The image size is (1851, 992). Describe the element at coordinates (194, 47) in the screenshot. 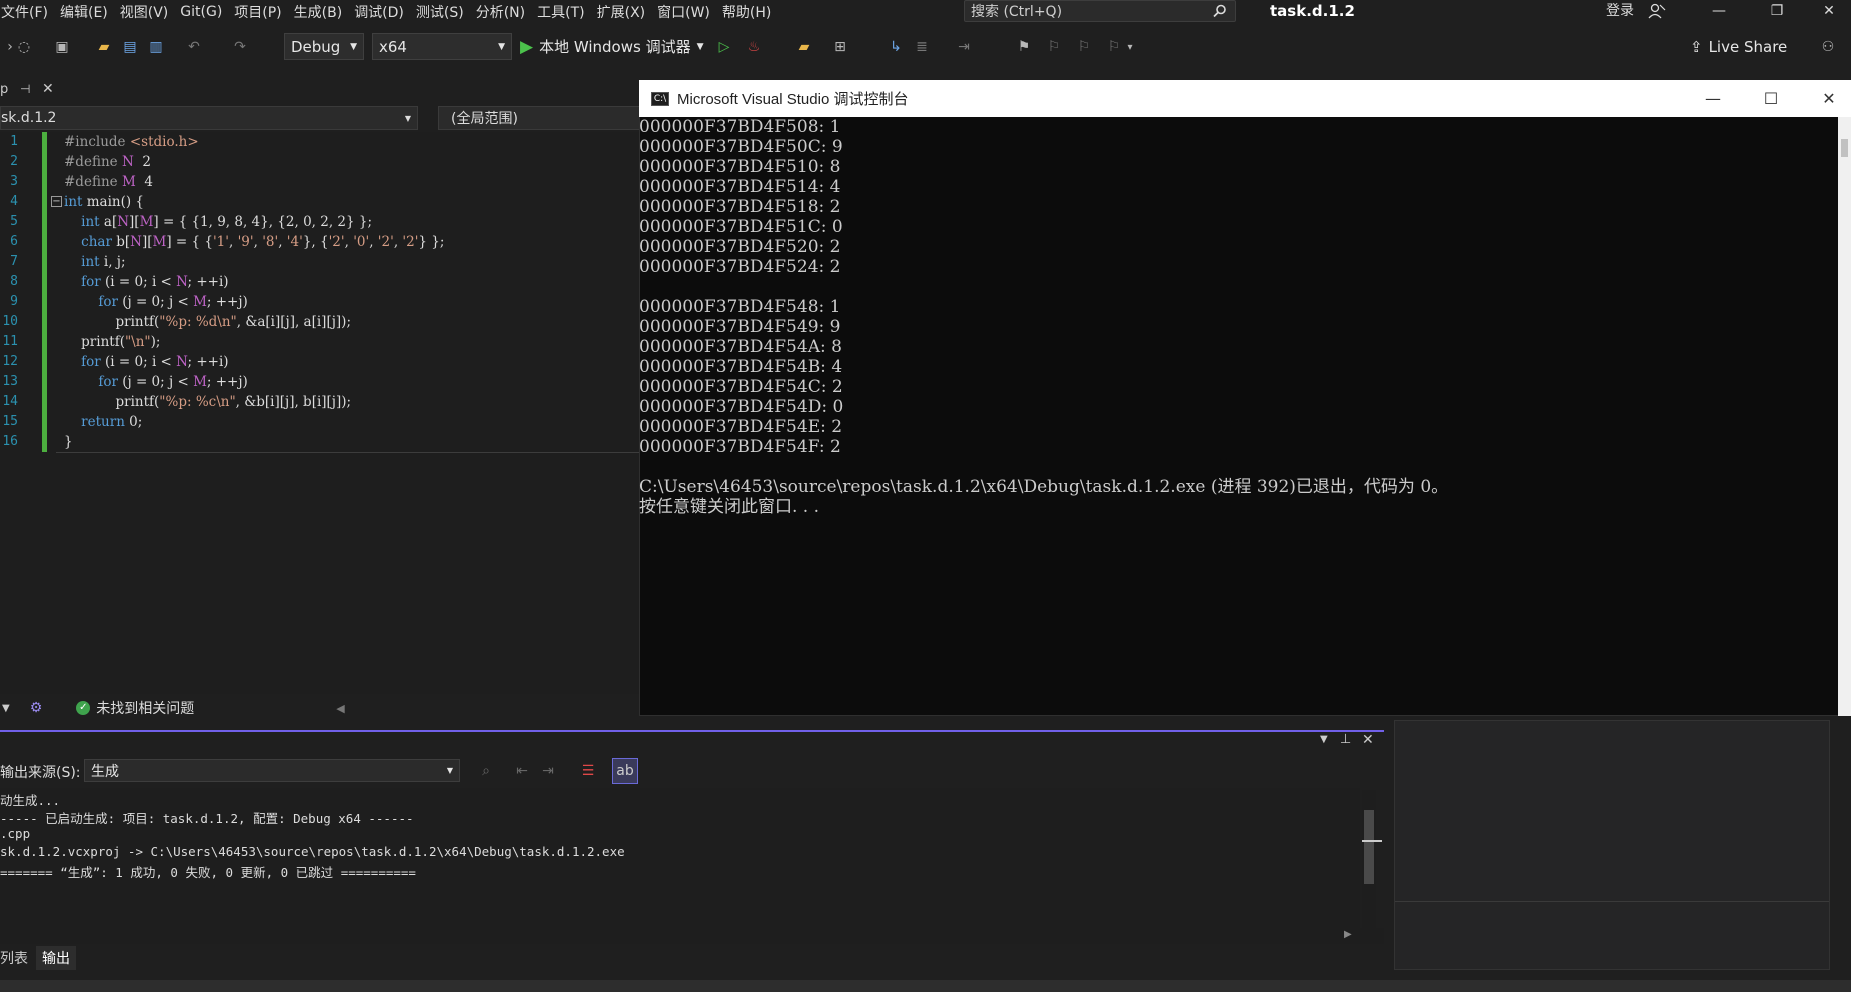

I see `undo-icon: ↶` at that location.